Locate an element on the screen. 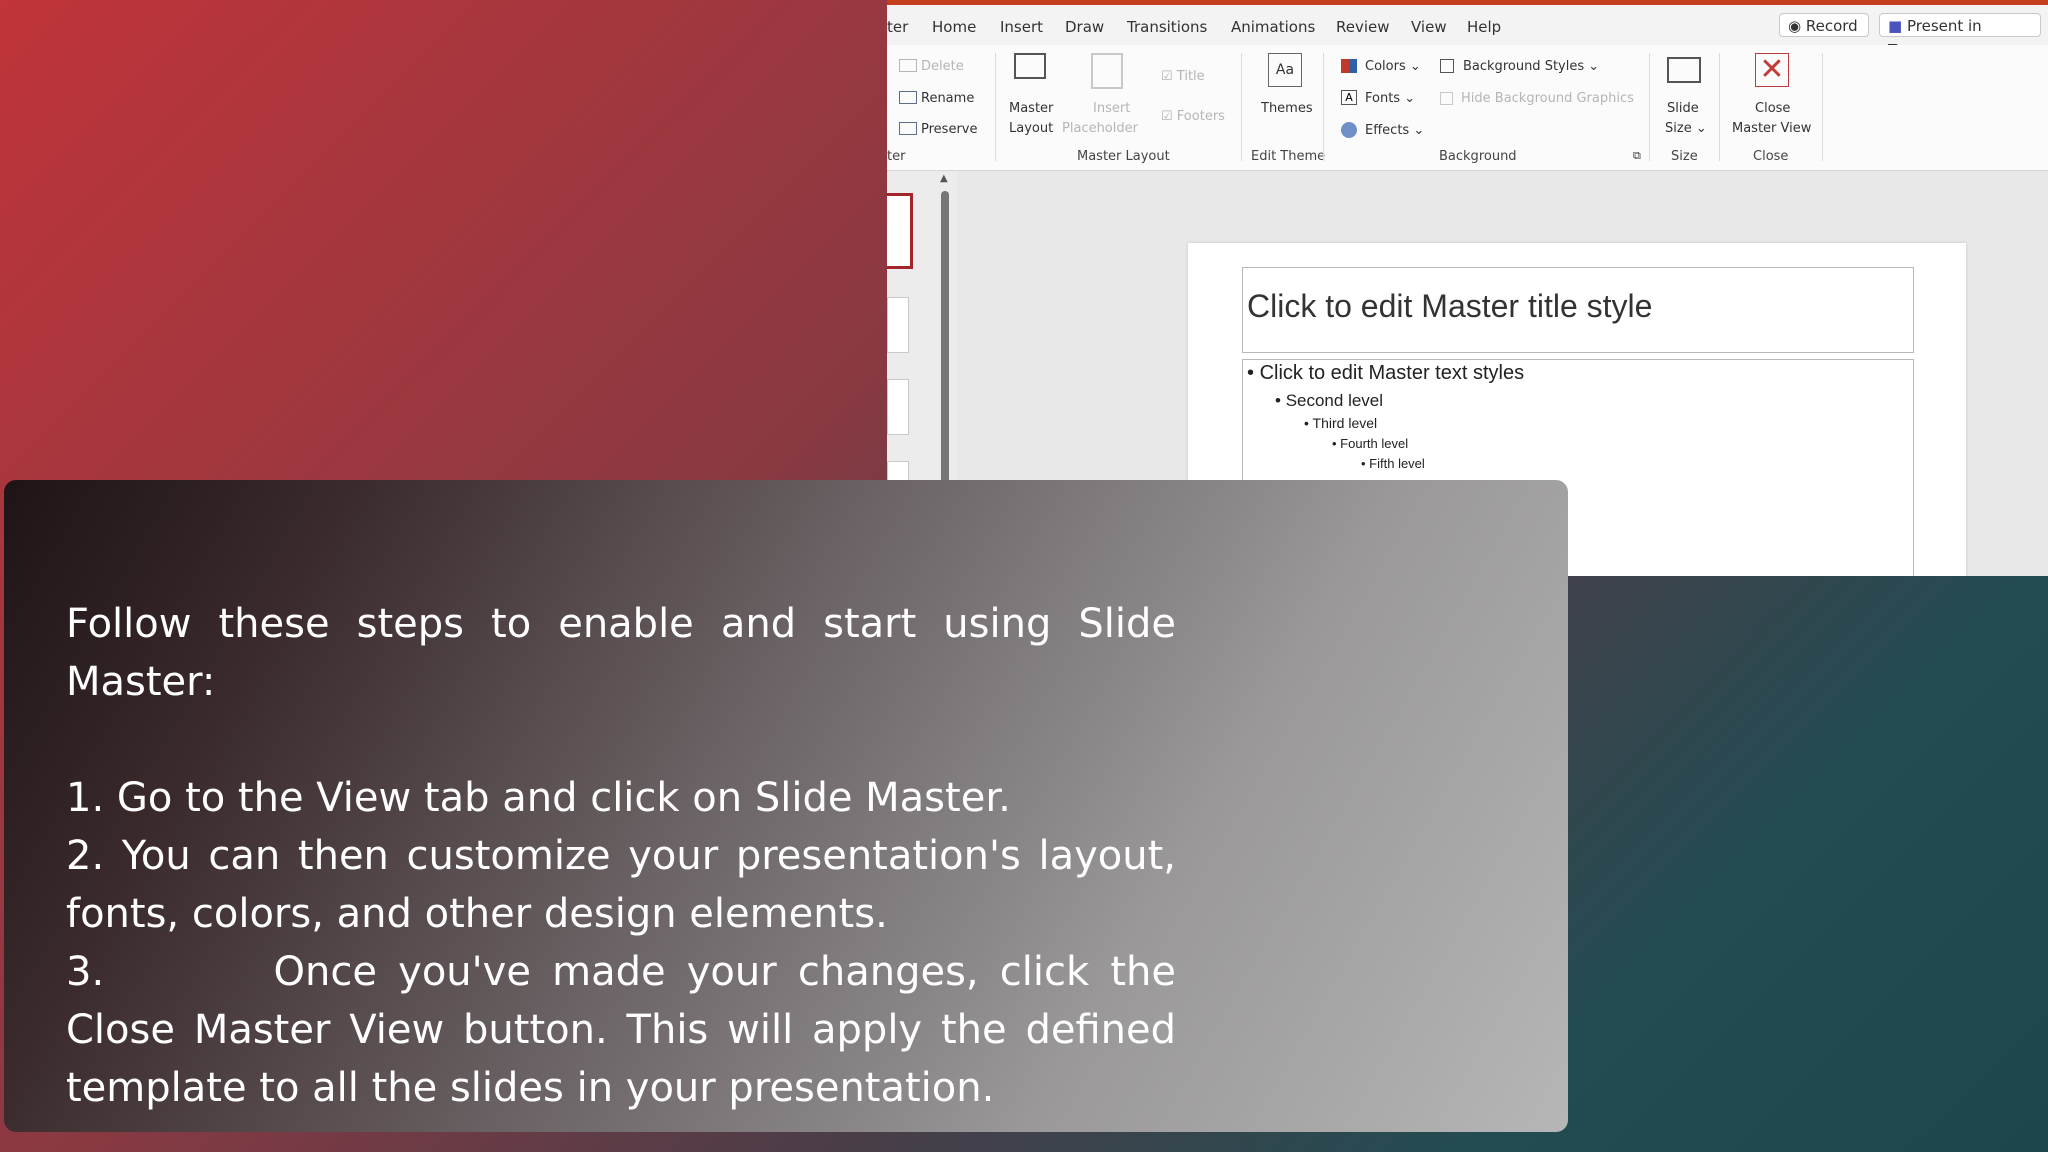  record-button: ◉ Record is located at coordinates (1824, 25).